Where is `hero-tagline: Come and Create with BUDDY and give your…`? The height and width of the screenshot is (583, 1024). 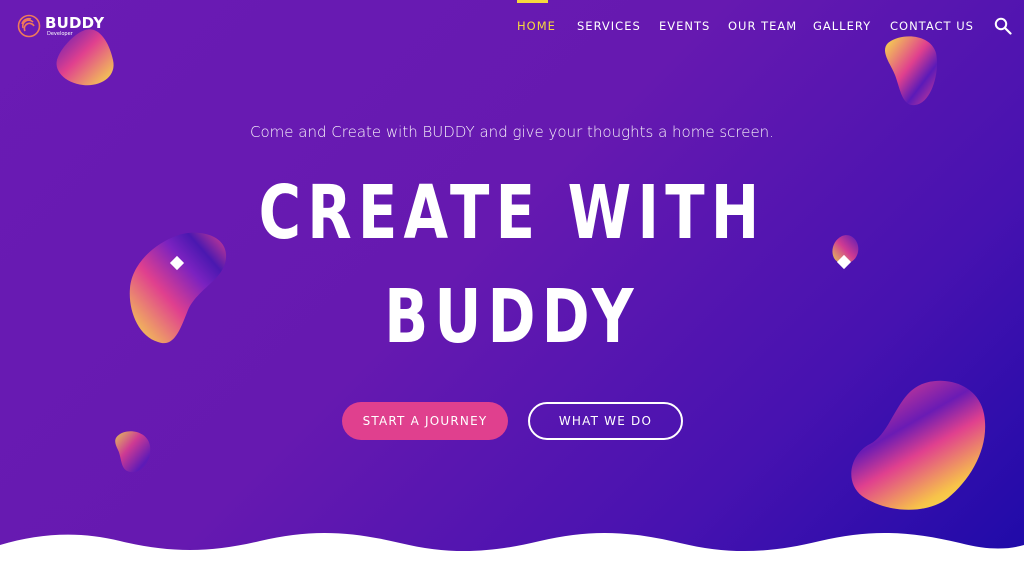 hero-tagline: Come and Create with BUDDY and give your… is located at coordinates (512, 132).